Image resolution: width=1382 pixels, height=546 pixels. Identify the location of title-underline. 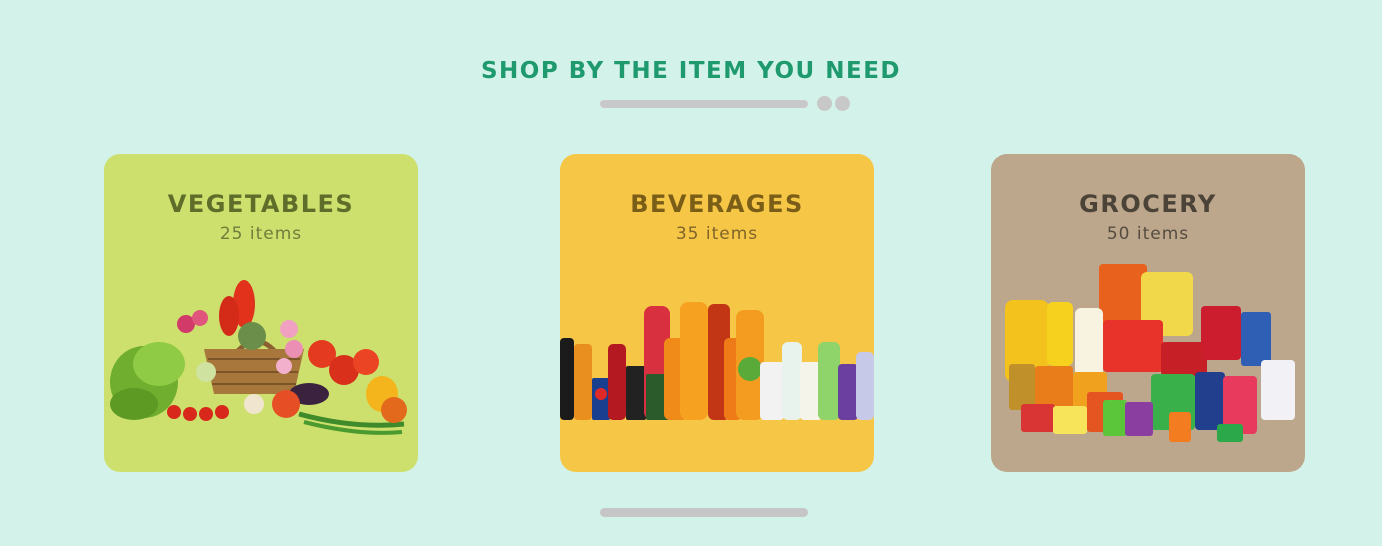
(704, 104).